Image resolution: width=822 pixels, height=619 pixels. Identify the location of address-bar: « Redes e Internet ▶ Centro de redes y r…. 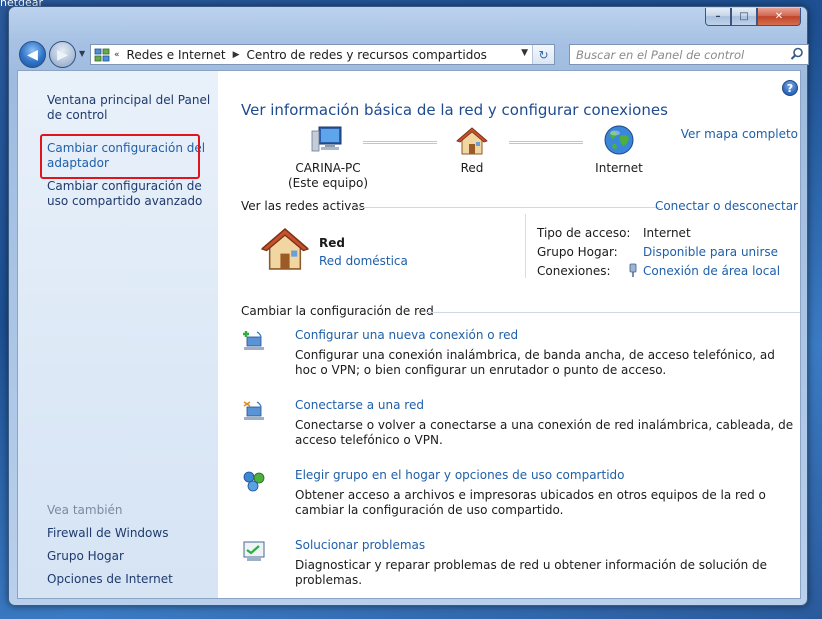
(322, 54).